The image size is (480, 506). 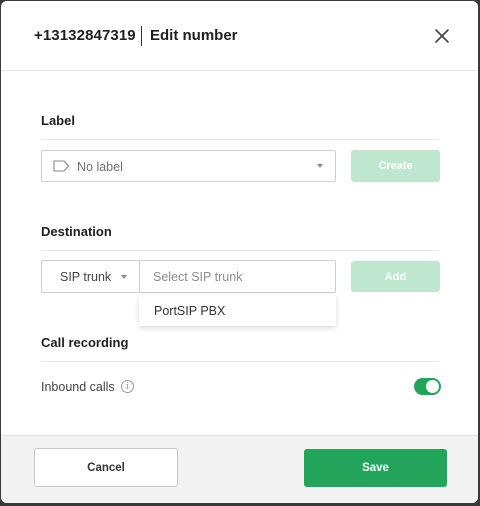 I want to click on destination-section-title: Destination, so click(x=76, y=231).